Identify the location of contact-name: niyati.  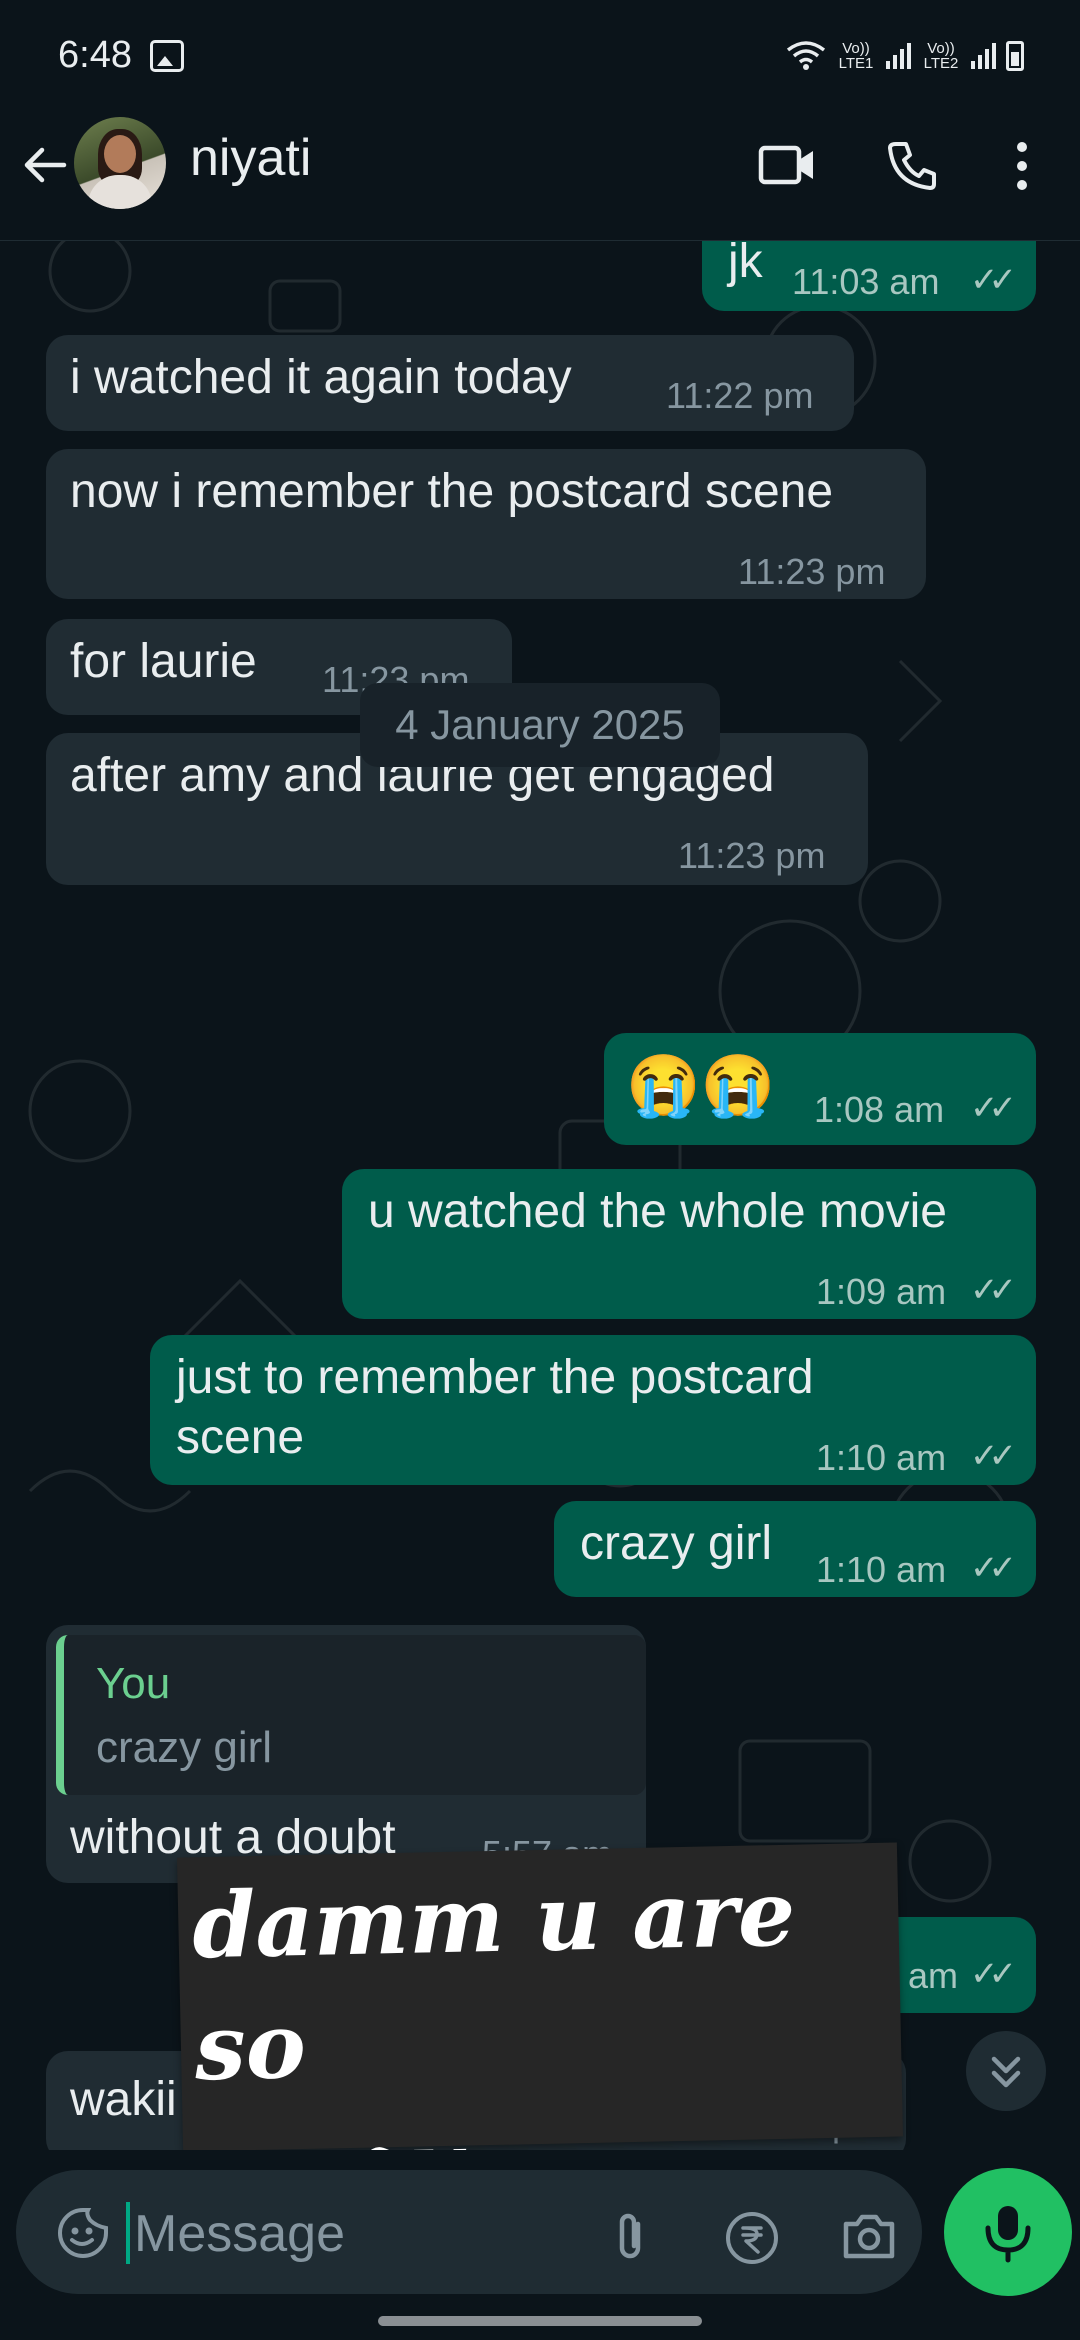
(250, 158).